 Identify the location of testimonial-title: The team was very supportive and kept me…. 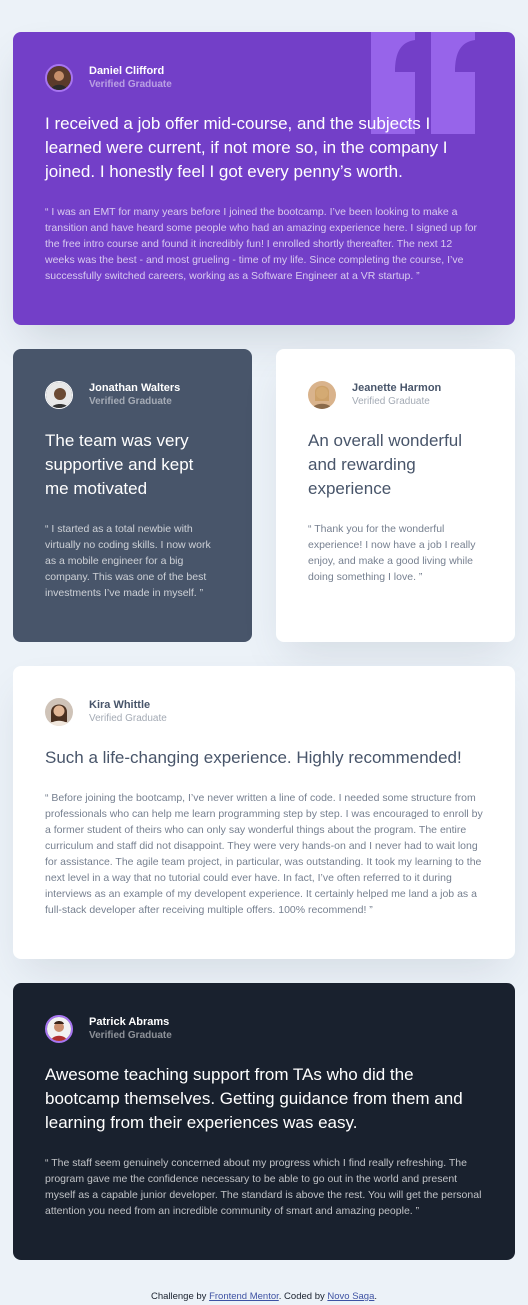
(119, 464).